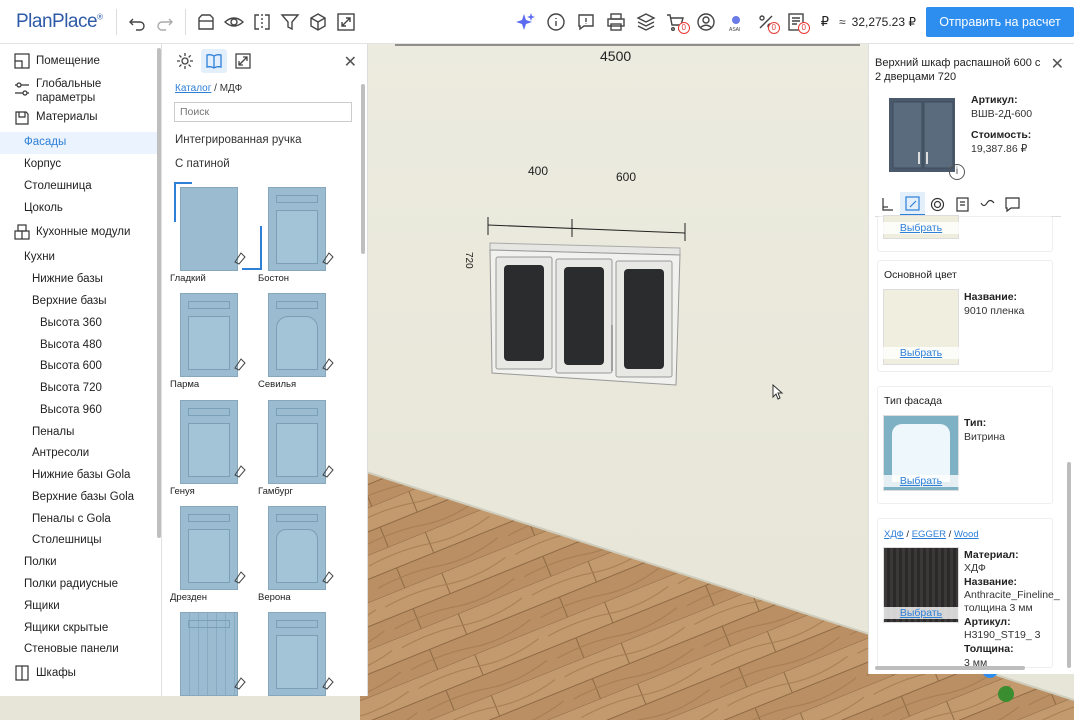 The width and height of the screenshot is (1074, 720). What do you see at coordinates (86, 91) in the screenshot?
I see `nav-global-params: Глобальные параметры` at bounding box center [86, 91].